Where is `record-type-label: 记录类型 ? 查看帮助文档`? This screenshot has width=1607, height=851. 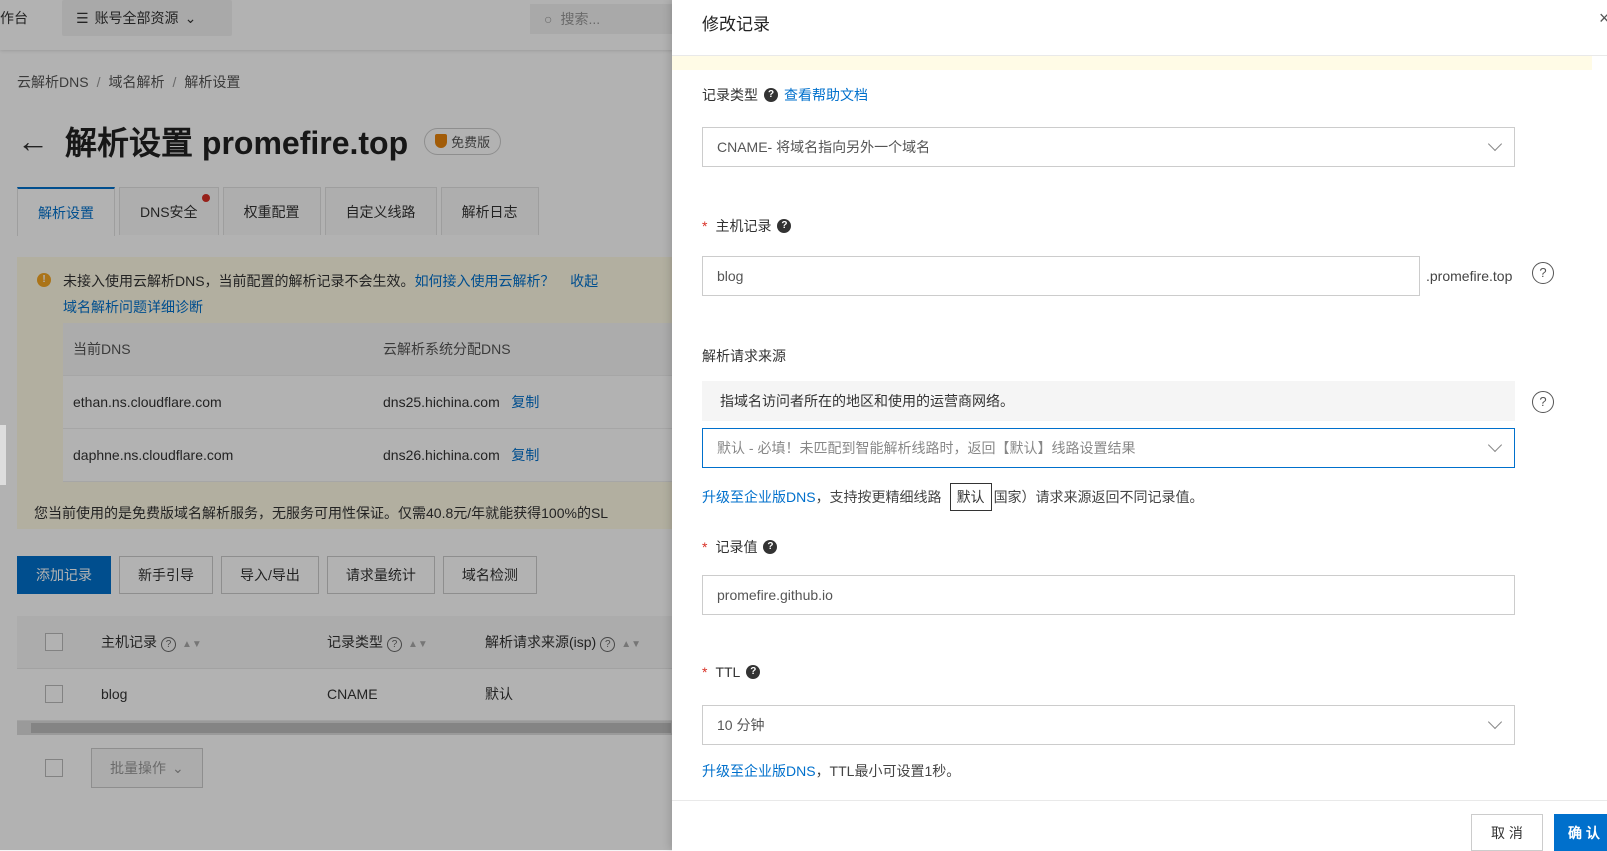
record-type-label: 记录类型 ? 查看帮助文档 is located at coordinates (785, 95).